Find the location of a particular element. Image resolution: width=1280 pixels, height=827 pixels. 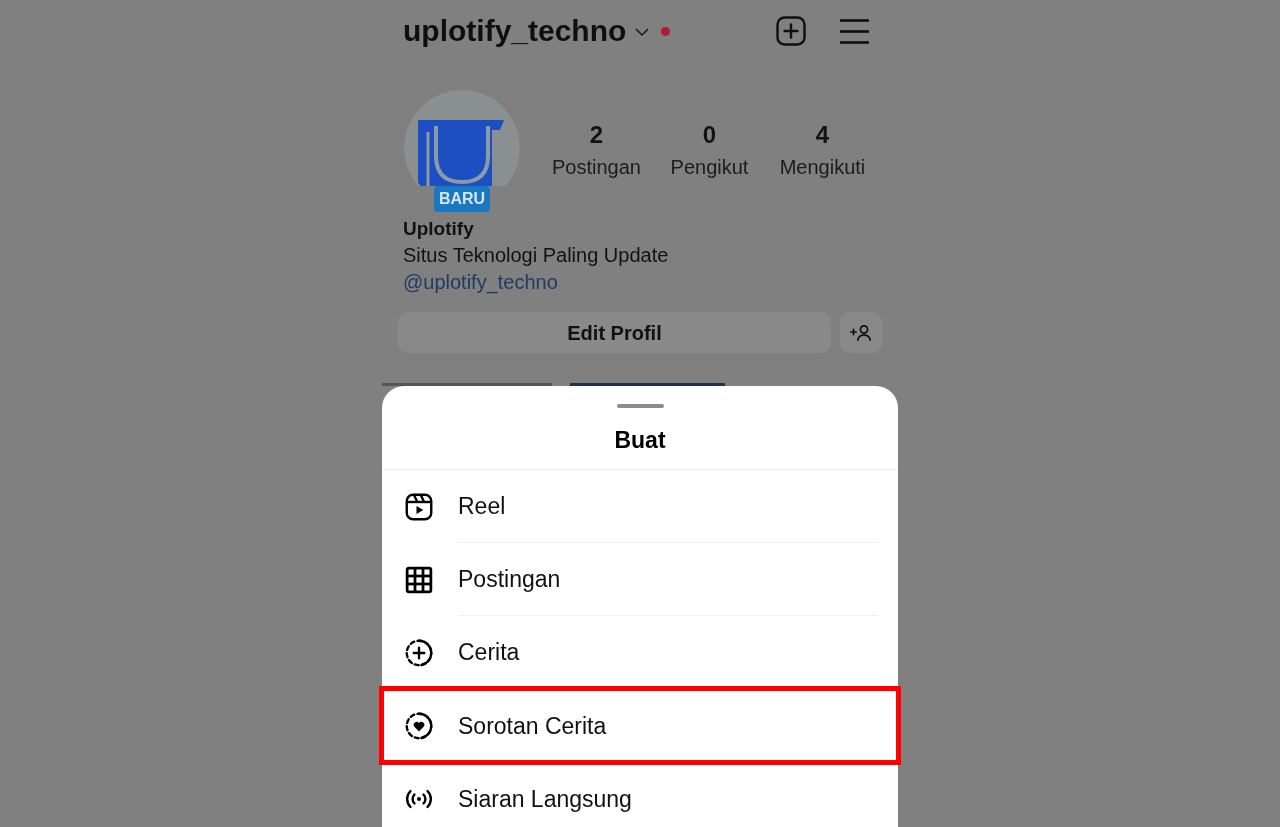

menu-item: Siaran Langsung is located at coordinates (640, 794).